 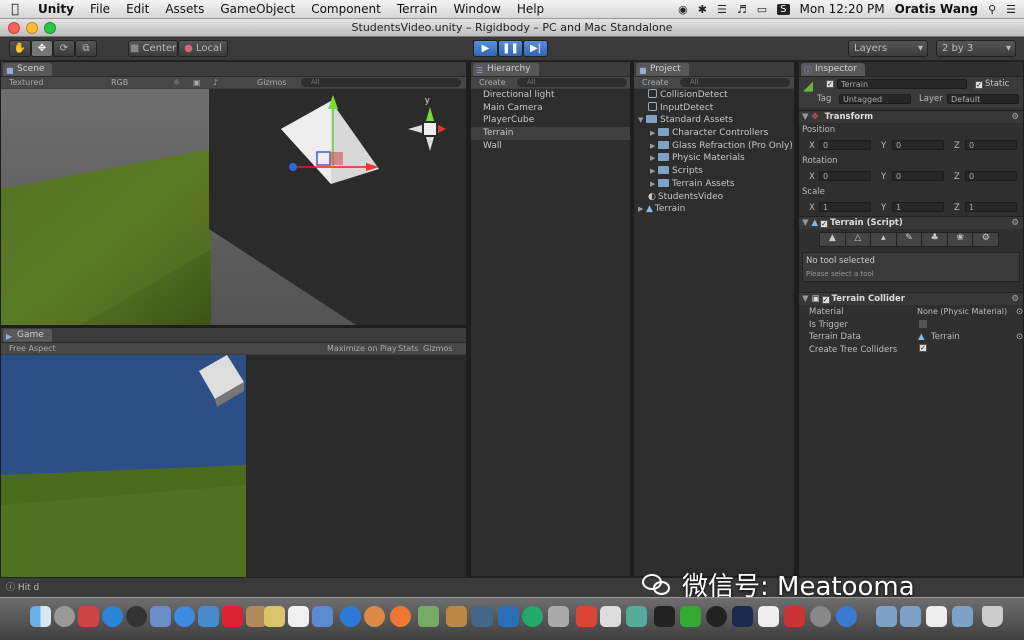 What do you see at coordinates (215, 82) in the screenshot?
I see `audio-toggle-icon: ♪` at bounding box center [215, 82].